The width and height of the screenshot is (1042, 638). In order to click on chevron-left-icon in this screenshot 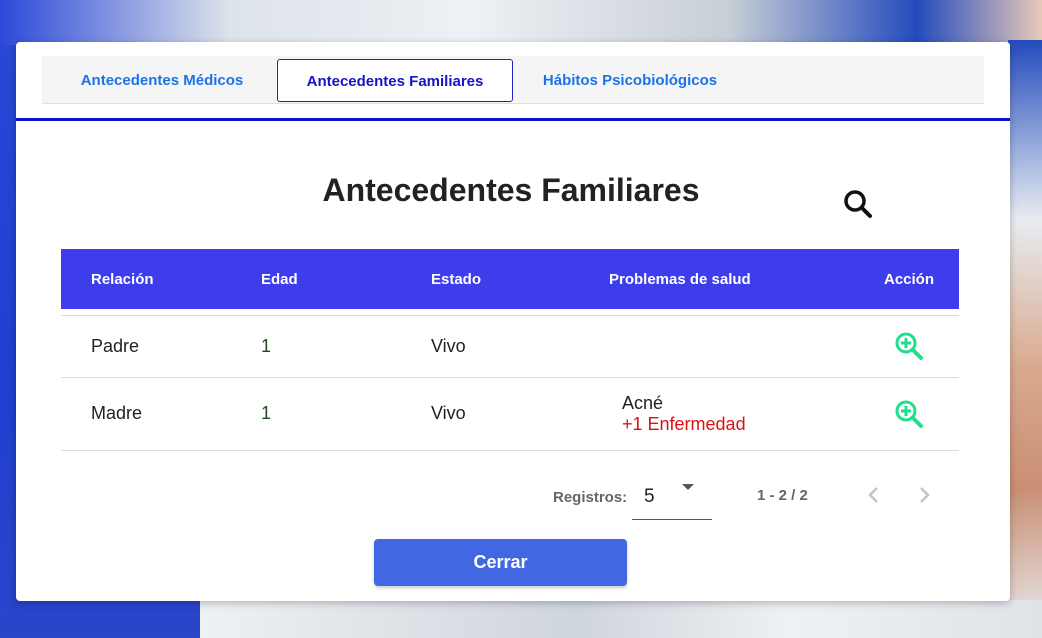, I will do `click(874, 495)`.